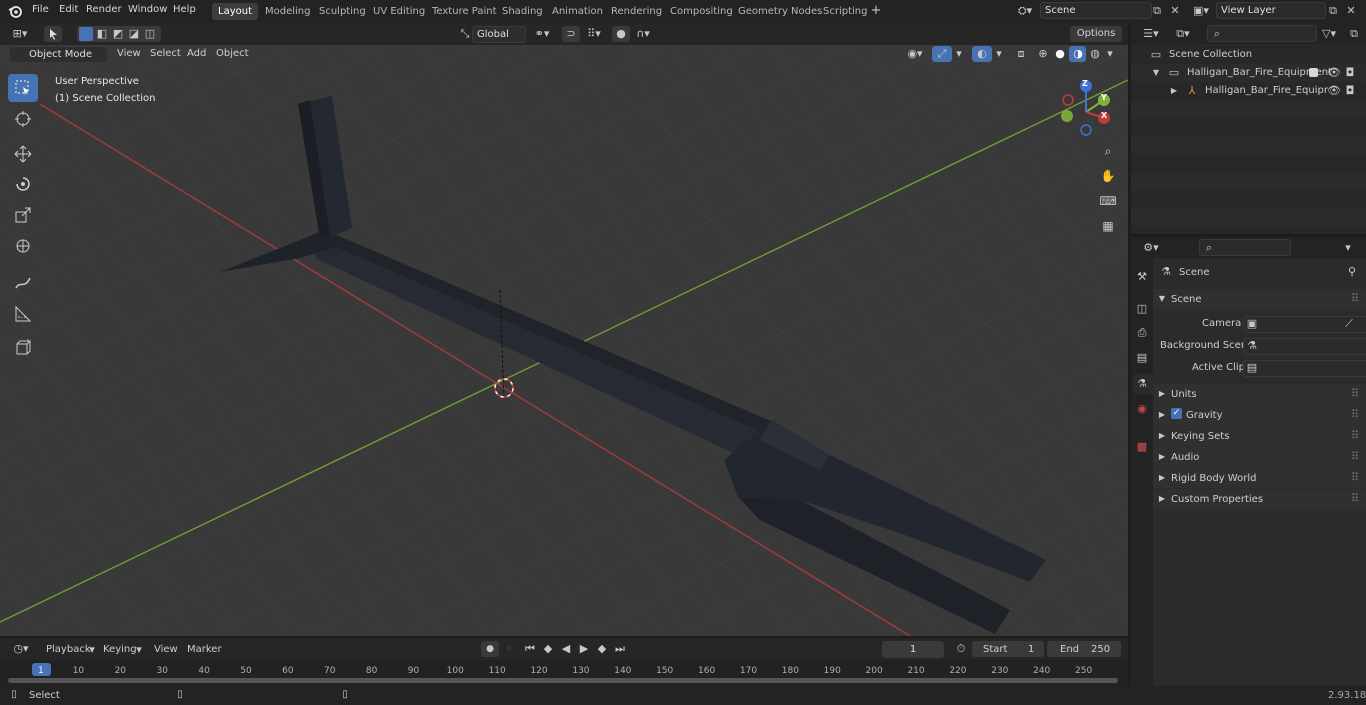 The image size is (1366, 705). Describe the element at coordinates (1096, 10) in the screenshot. I see `scene-name-field: Scene` at that location.